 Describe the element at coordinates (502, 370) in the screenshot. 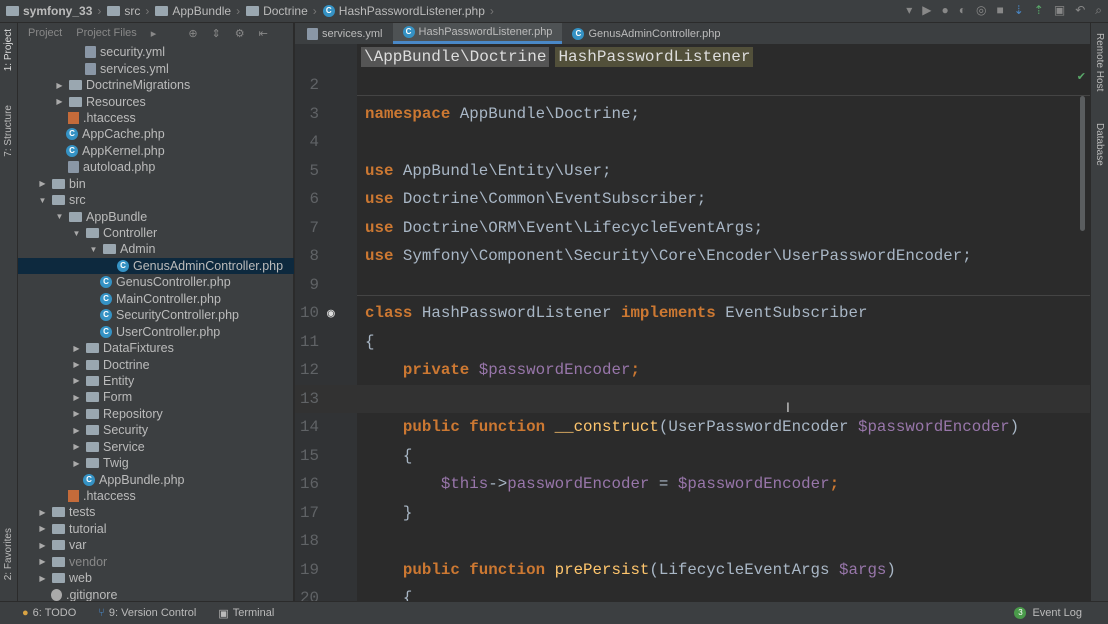

I see `code-text: private $passwordEncoder;` at that location.